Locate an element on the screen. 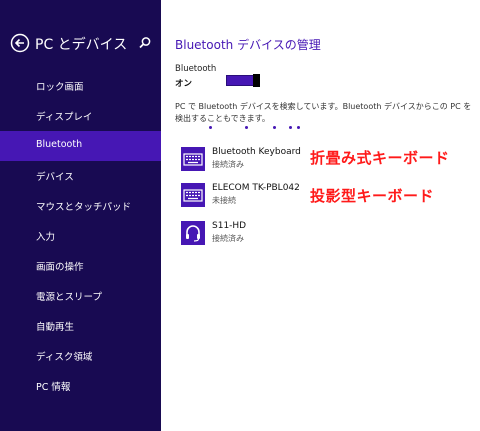  device-name: ELECOM TK-PBL042 is located at coordinates (256, 188).